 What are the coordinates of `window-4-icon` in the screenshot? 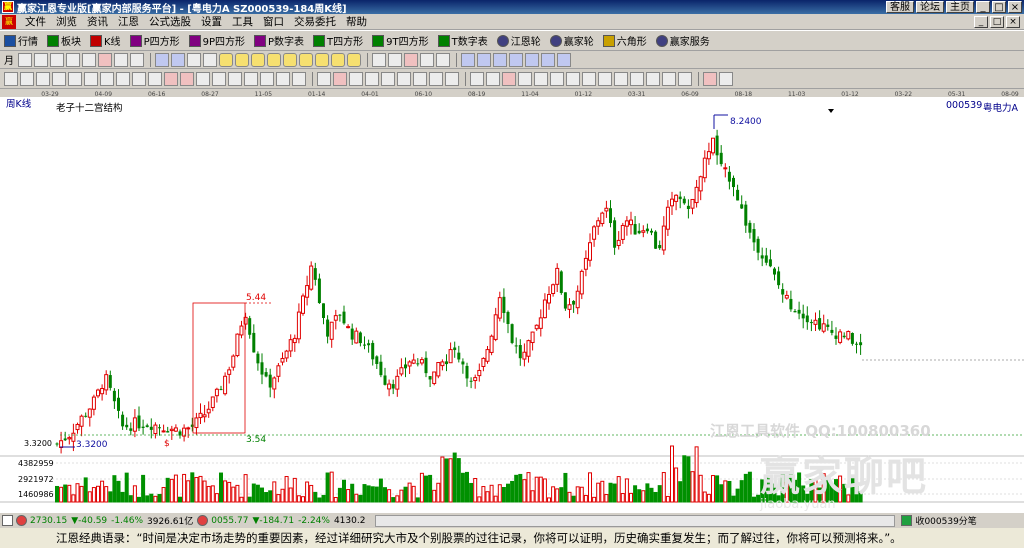 It's located at (548, 59).